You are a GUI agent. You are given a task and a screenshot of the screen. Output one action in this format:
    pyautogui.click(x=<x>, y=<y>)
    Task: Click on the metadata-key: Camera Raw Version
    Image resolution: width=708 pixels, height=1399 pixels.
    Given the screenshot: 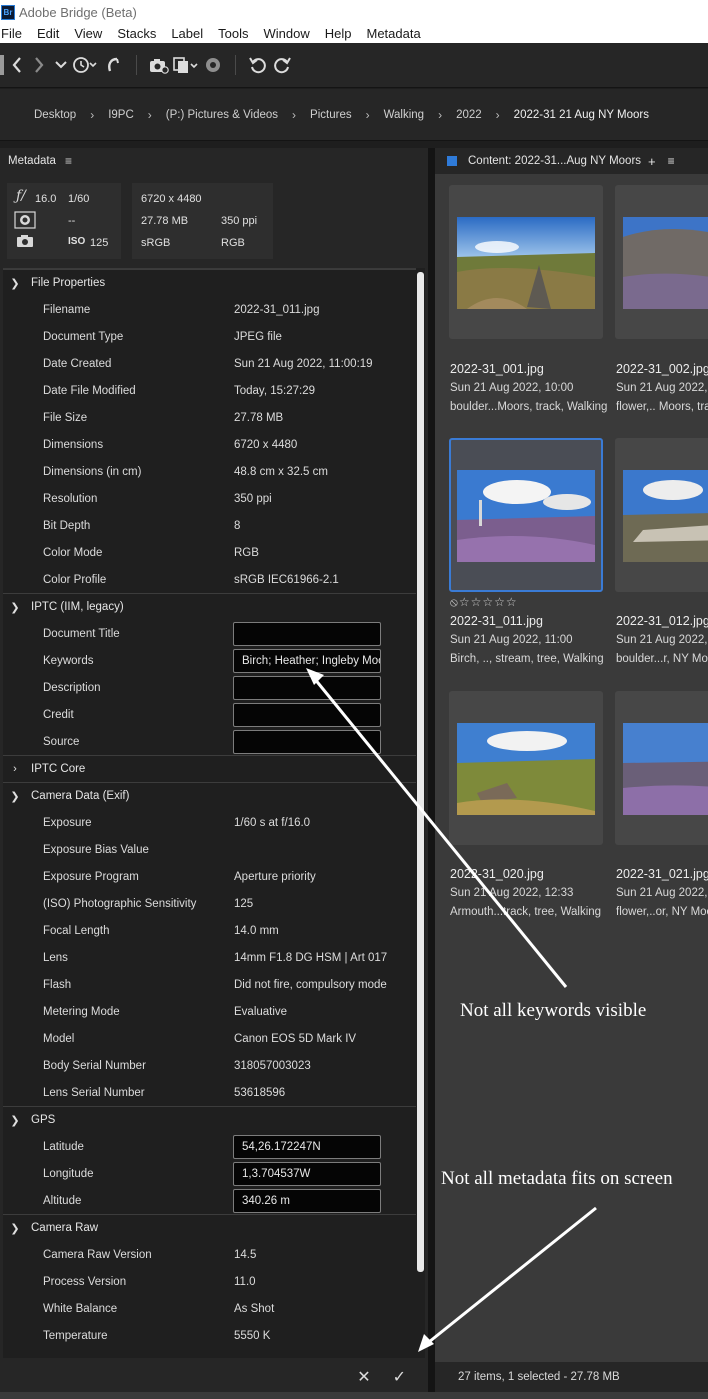 What is the action you would take?
    pyautogui.click(x=97, y=1254)
    